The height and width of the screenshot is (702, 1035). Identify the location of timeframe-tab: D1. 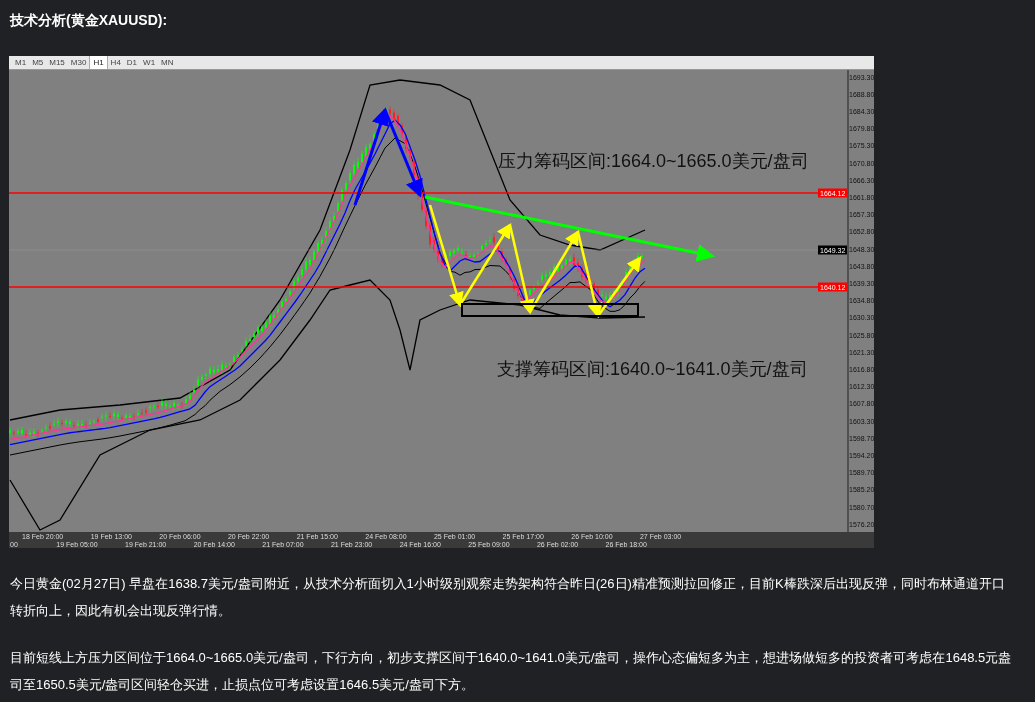
(132, 62).